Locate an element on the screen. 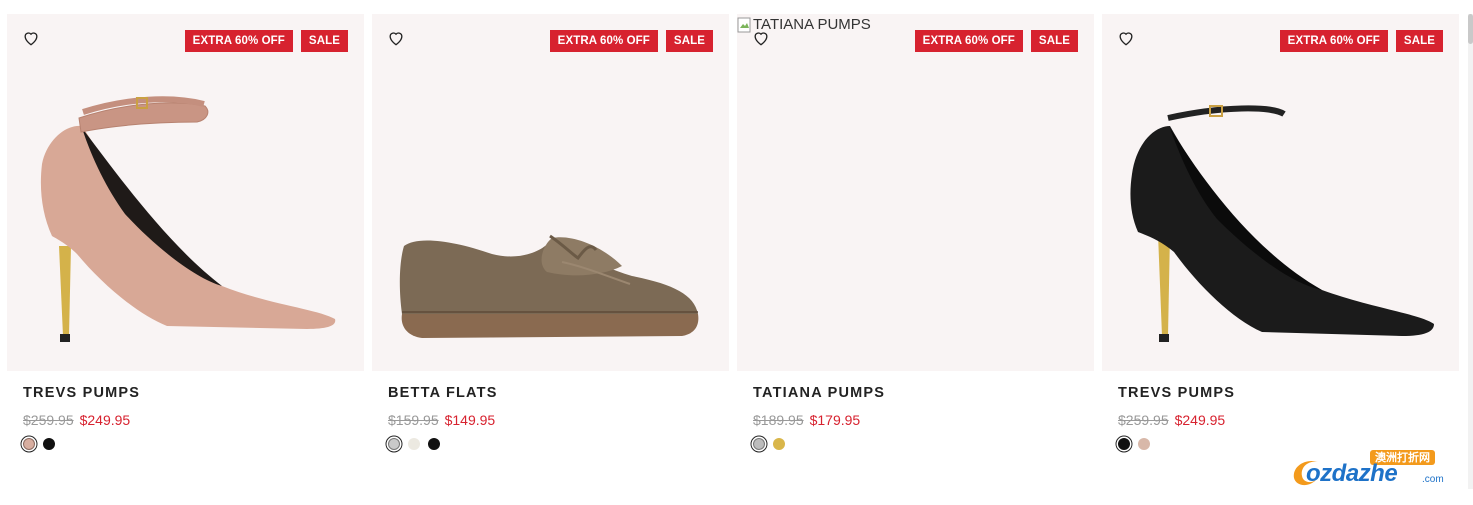  swatch-grey is located at coordinates (394, 444).